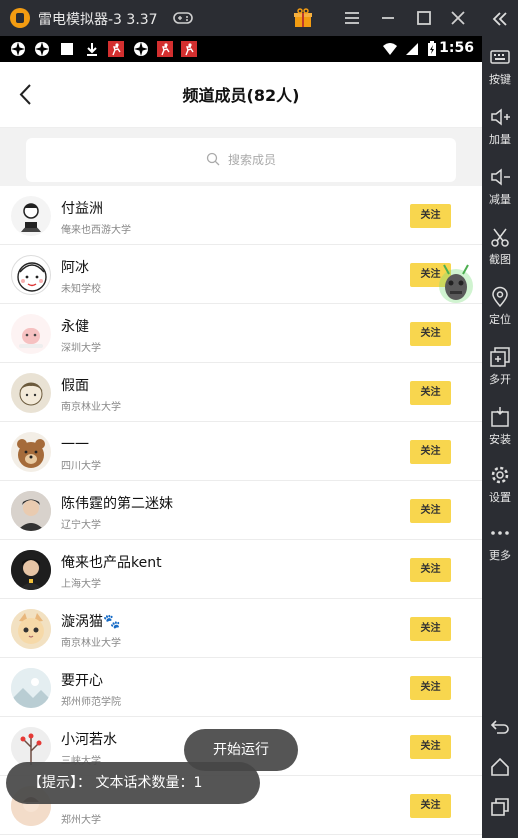  I want to click on member-name: 永健, so click(75, 327).